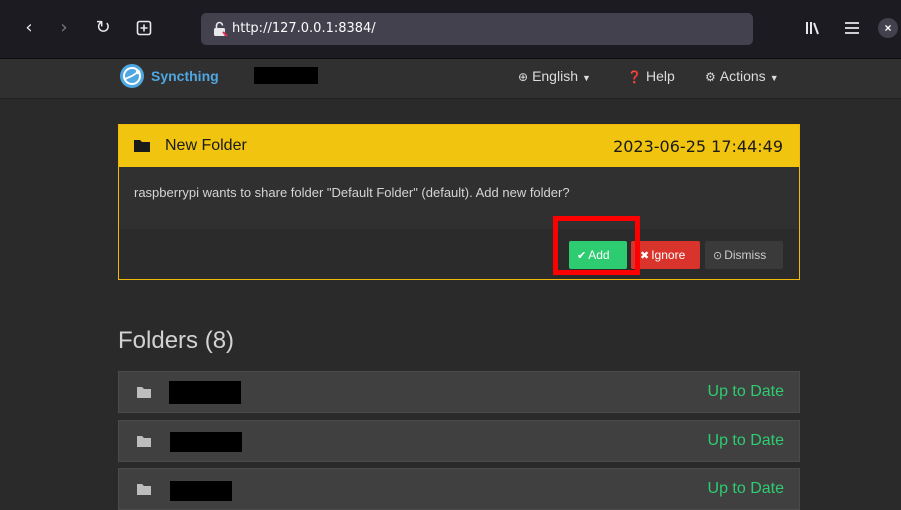 The width and height of the screenshot is (901, 510). Describe the element at coordinates (286, 75) in the screenshot. I see `redacted-device-name` at that location.